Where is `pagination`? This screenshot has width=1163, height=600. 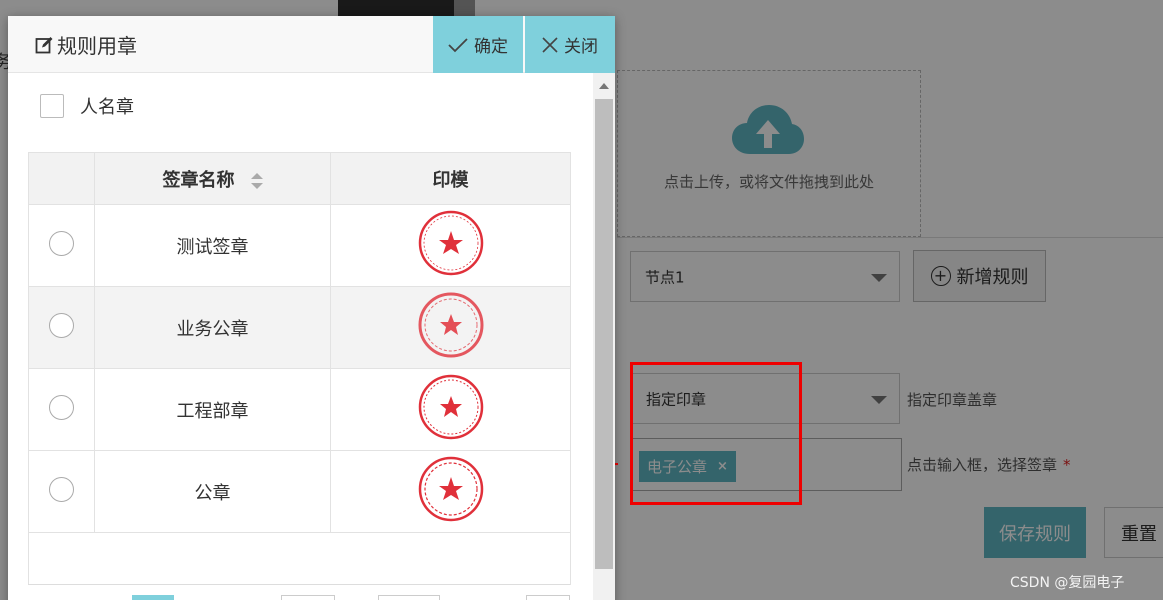 pagination is located at coordinates (299, 592).